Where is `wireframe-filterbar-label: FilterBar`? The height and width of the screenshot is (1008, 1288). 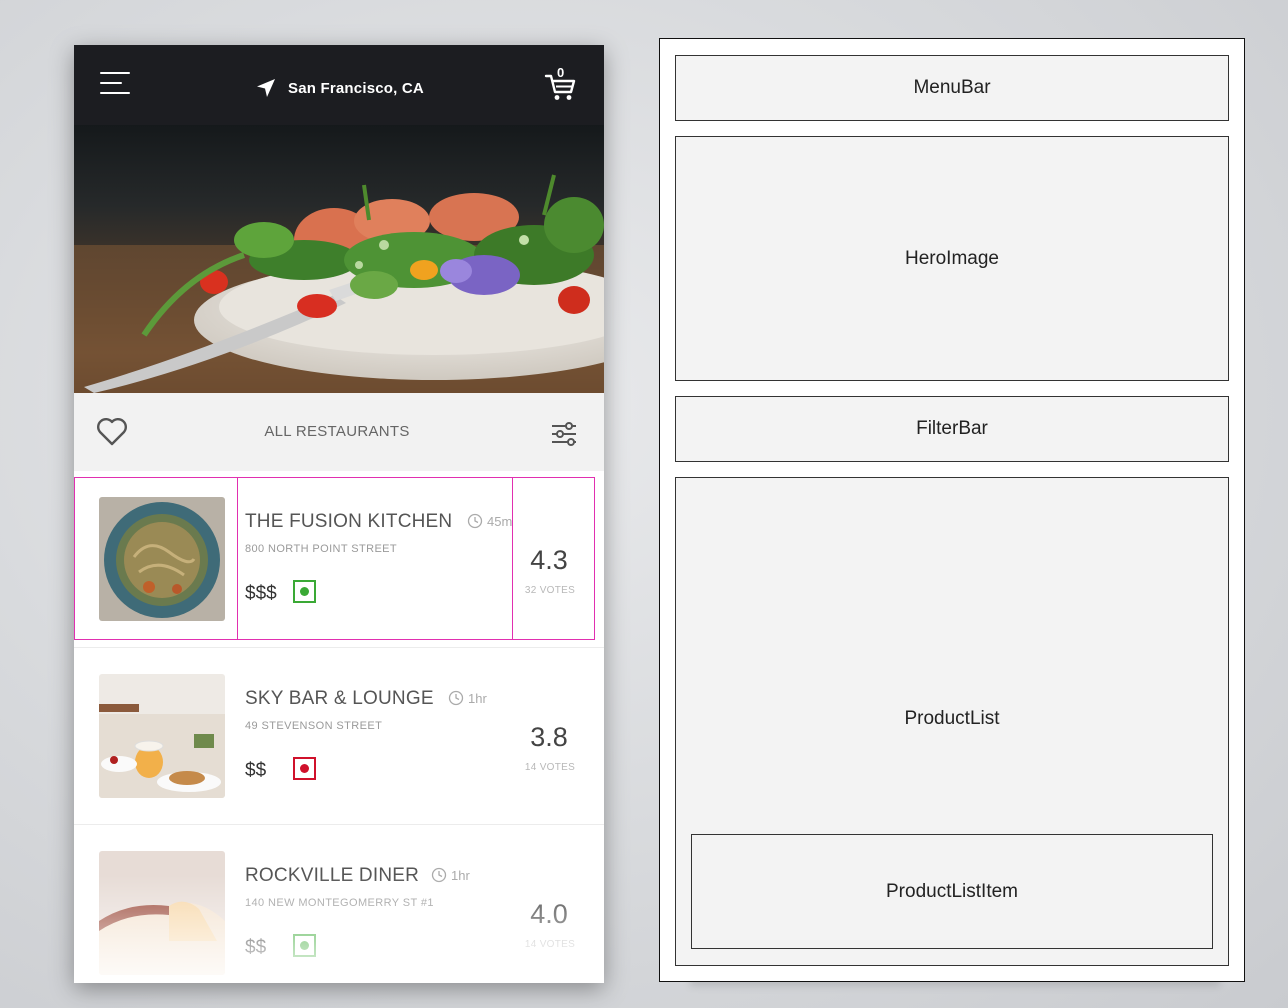 wireframe-filterbar-label: FilterBar is located at coordinates (952, 428).